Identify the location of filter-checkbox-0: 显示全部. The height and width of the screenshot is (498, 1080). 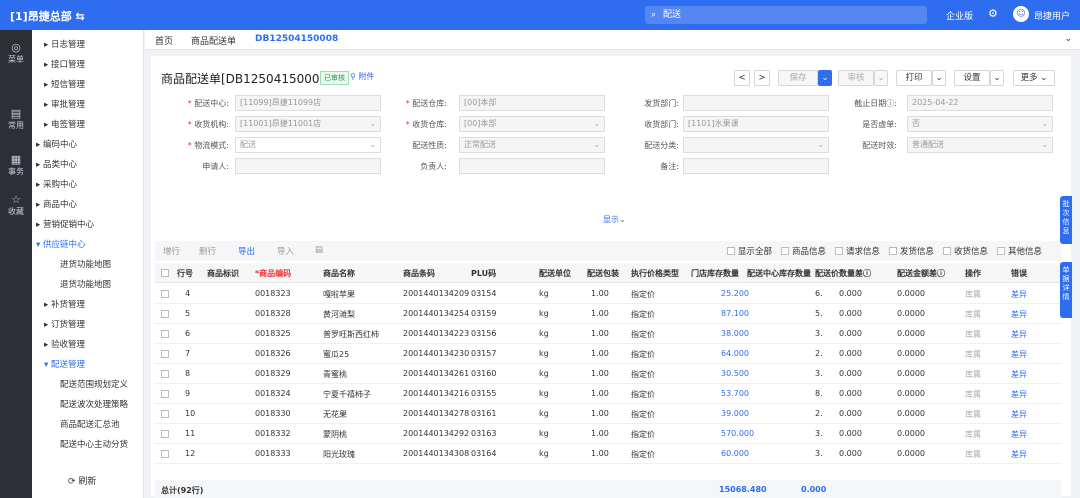
(749, 251).